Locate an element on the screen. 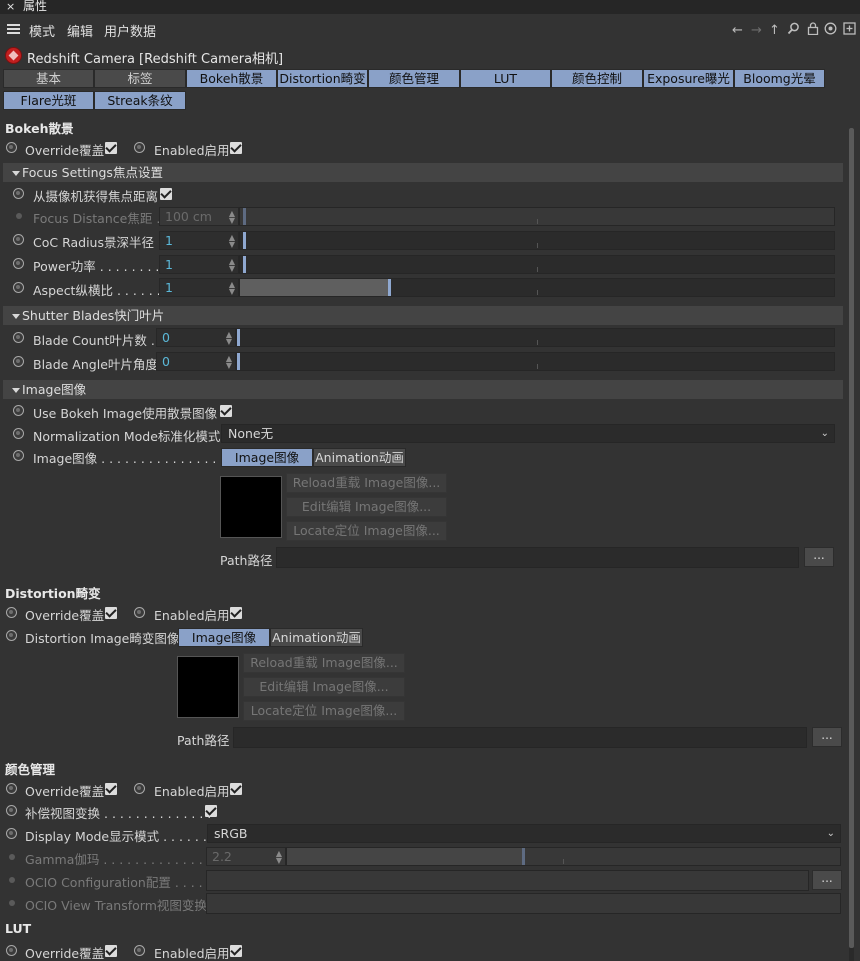 The width and height of the screenshot is (860, 961). arrow-right-icon: → is located at coordinates (756, 30).